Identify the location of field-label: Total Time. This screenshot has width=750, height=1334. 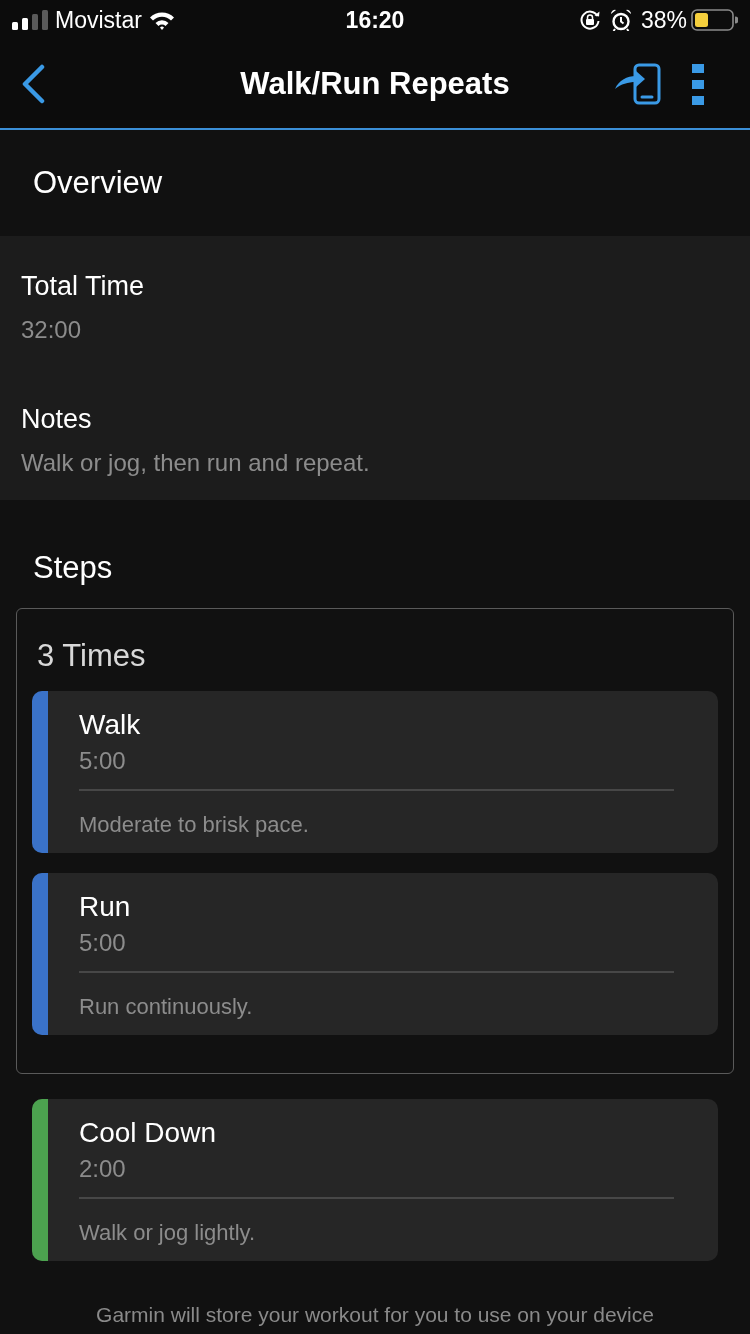
(83, 286).